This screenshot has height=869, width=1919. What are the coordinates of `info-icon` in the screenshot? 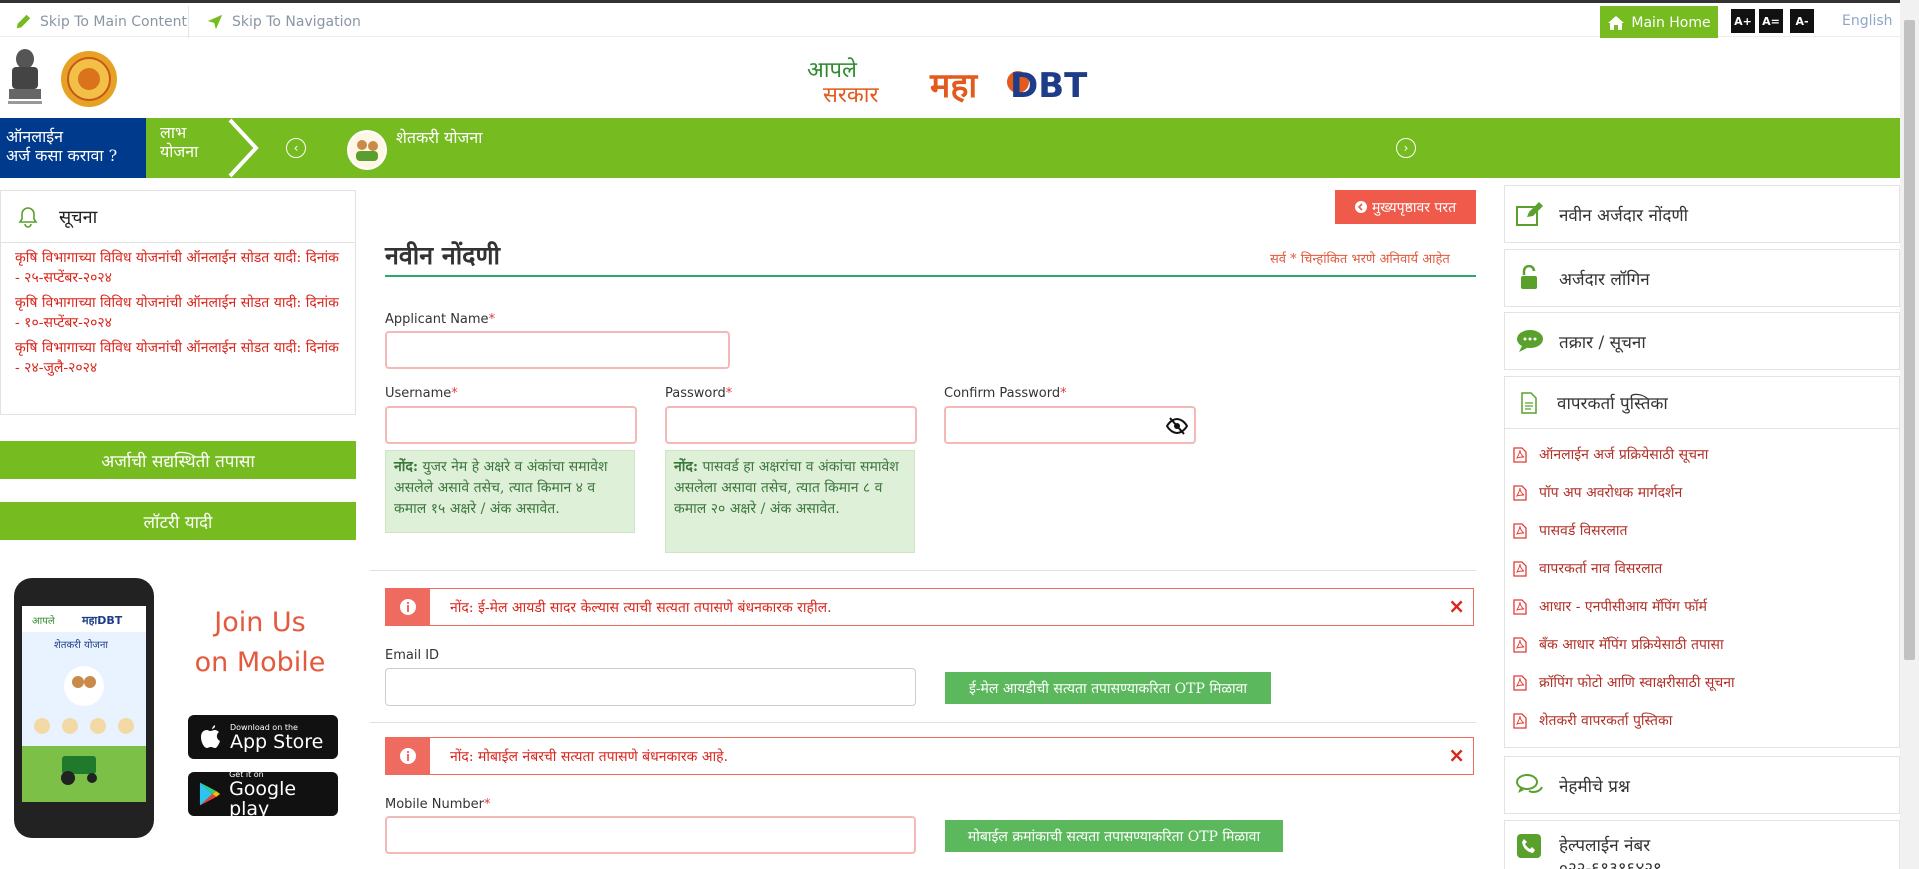 It's located at (408, 607).